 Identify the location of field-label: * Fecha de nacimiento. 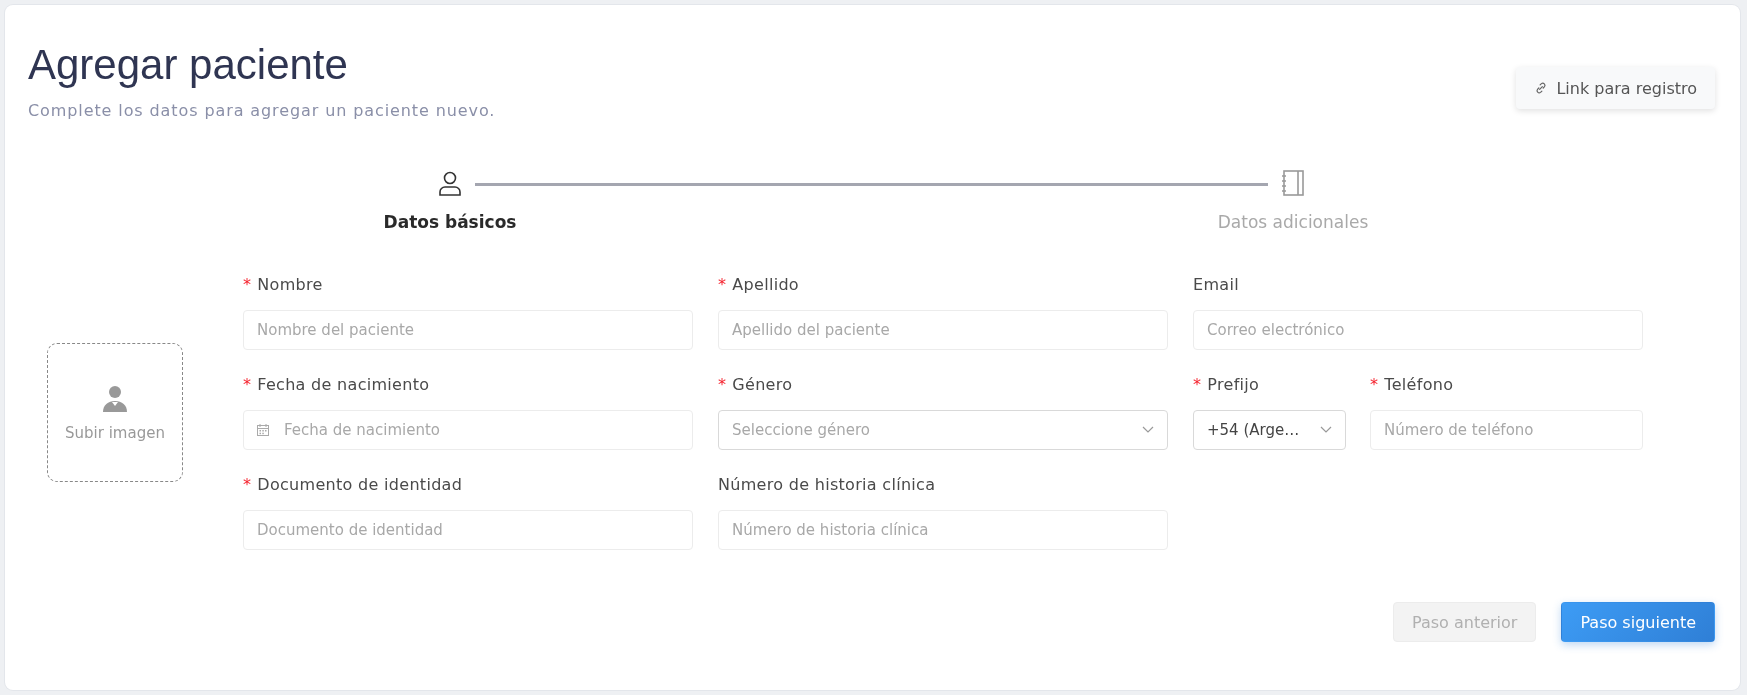
(337, 385).